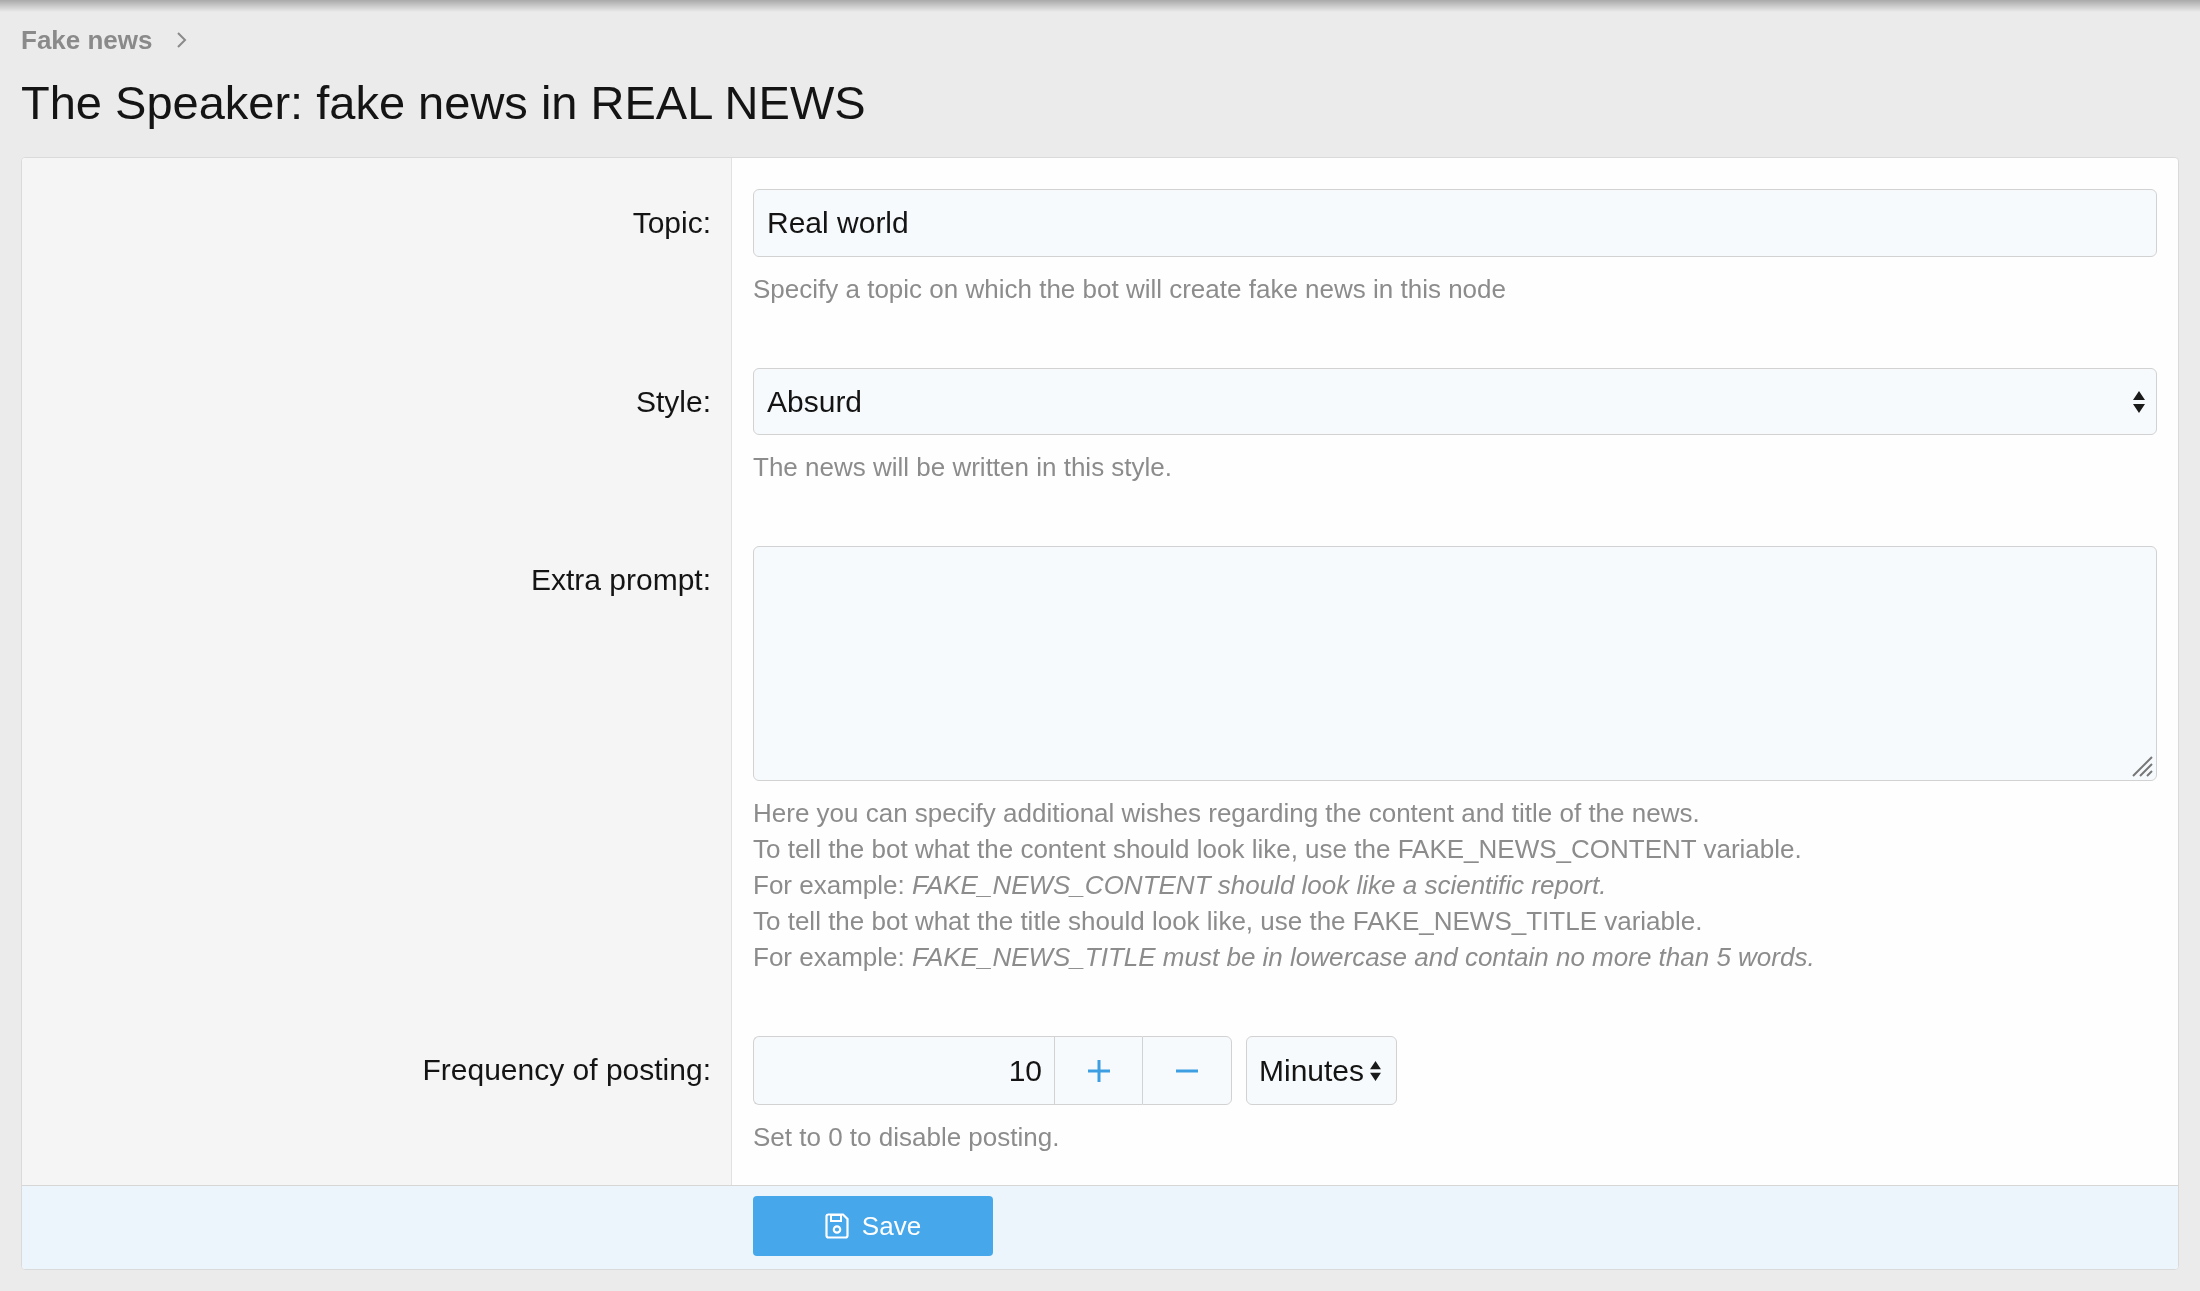 The height and width of the screenshot is (1291, 2200). I want to click on help-text: Here you can specify additional wishes regarding the content and title of the news., so click(1227, 813).